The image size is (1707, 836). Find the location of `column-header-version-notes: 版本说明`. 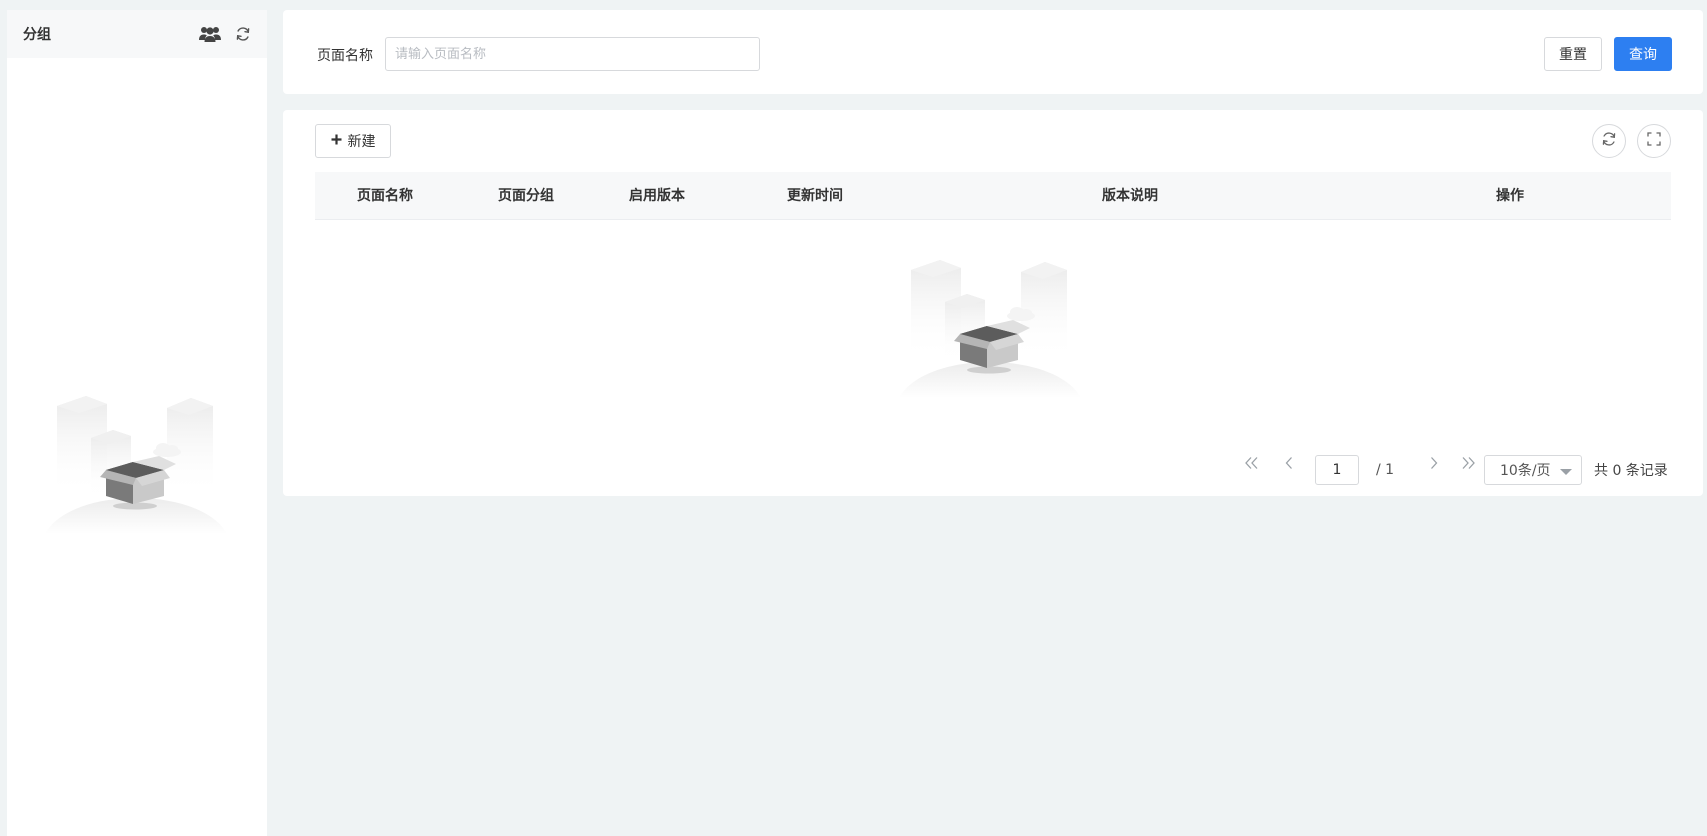

column-header-version-notes: 版本说明 is located at coordinates (1130, 196).